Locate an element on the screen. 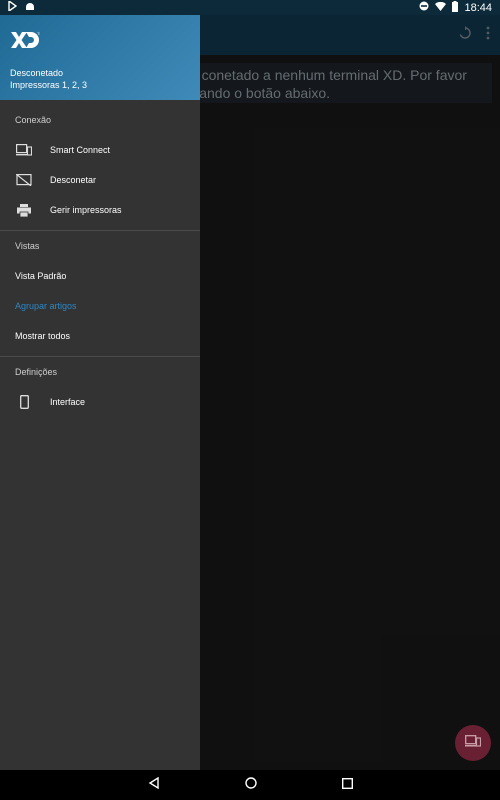 The height and width of the screenshot is (800, 500). connect-fab is located at coordinates (473, 743).